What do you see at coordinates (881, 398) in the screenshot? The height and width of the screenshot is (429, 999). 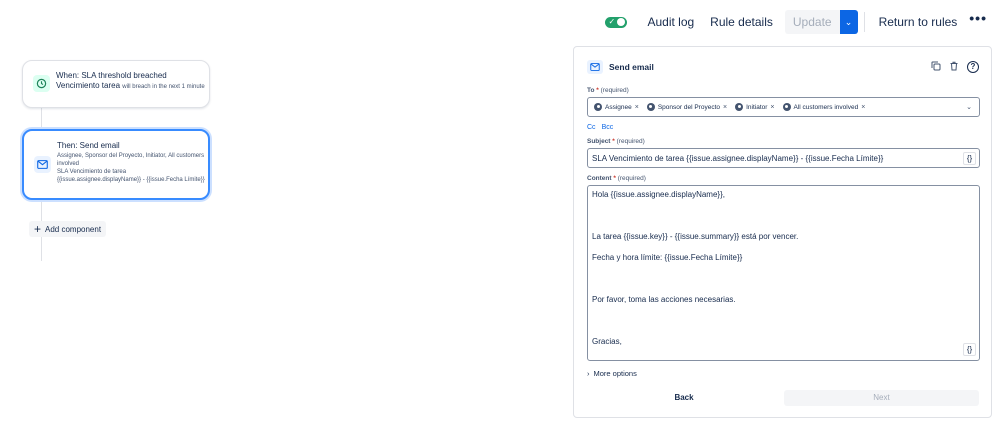 I see `next-button: Next` at bounding box center [881, 398].